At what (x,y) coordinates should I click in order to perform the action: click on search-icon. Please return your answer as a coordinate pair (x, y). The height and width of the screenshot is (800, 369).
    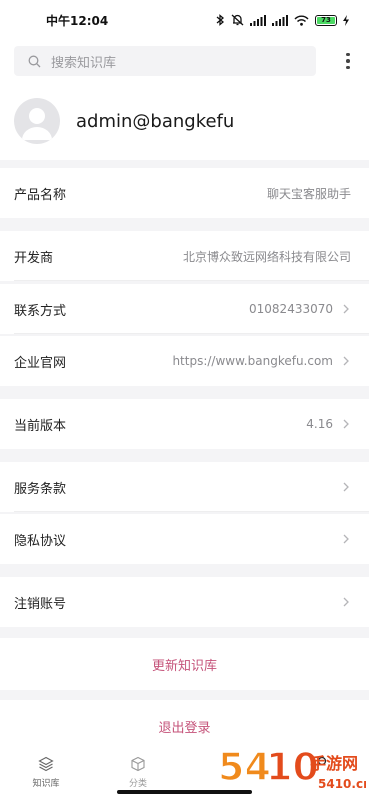
    Looking at the image, I should click on (34, 61).